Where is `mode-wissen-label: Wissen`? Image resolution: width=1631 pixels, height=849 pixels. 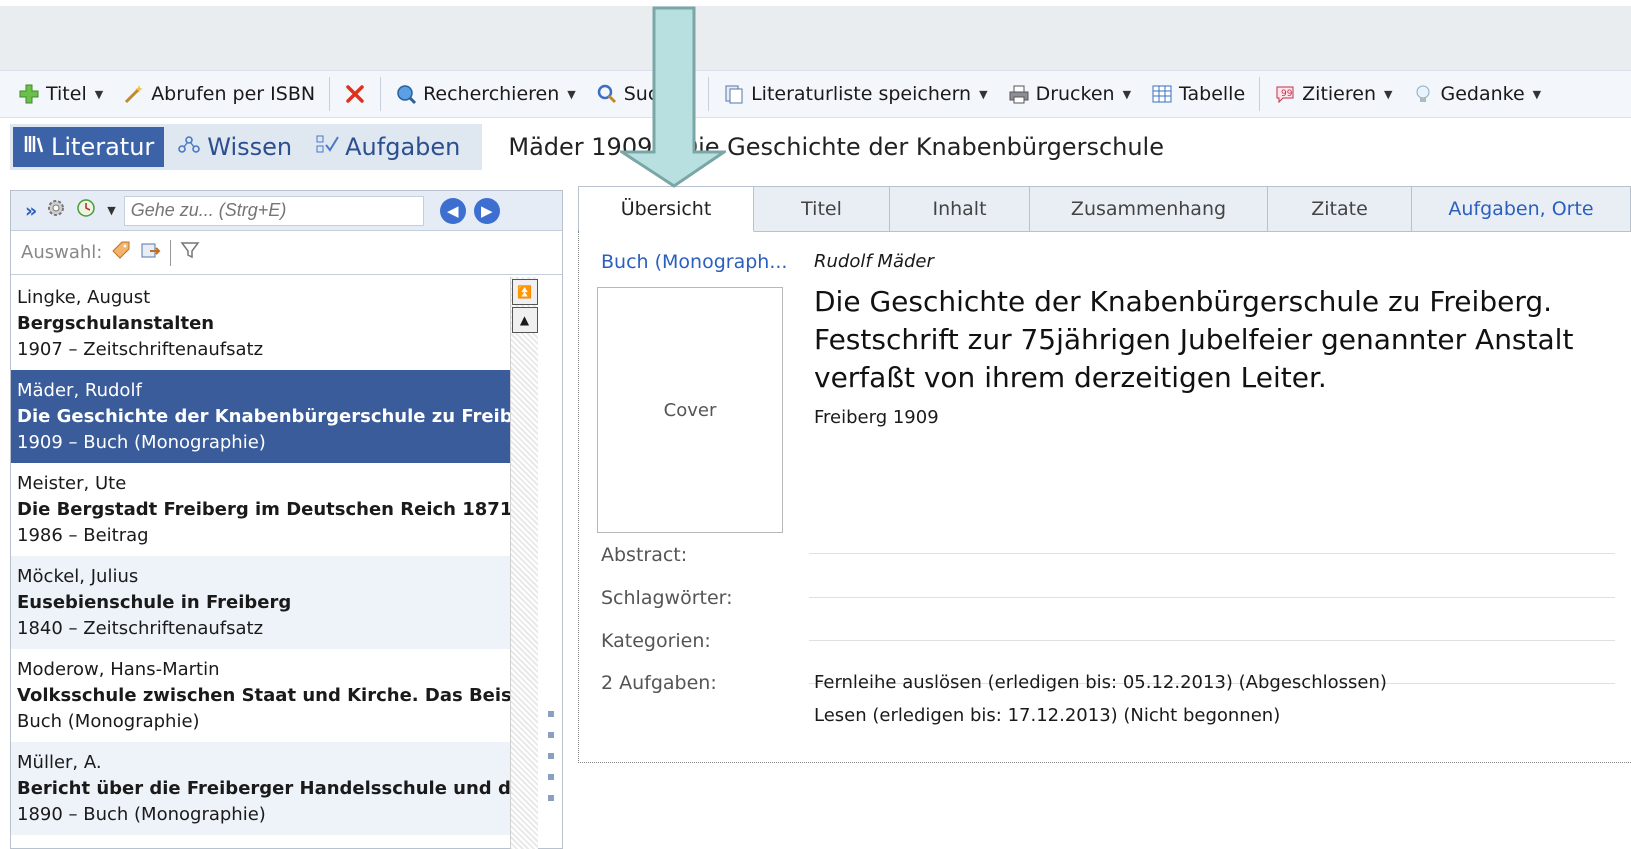 mode-wissen-label: Wissen is located at coordinates (250, 147).